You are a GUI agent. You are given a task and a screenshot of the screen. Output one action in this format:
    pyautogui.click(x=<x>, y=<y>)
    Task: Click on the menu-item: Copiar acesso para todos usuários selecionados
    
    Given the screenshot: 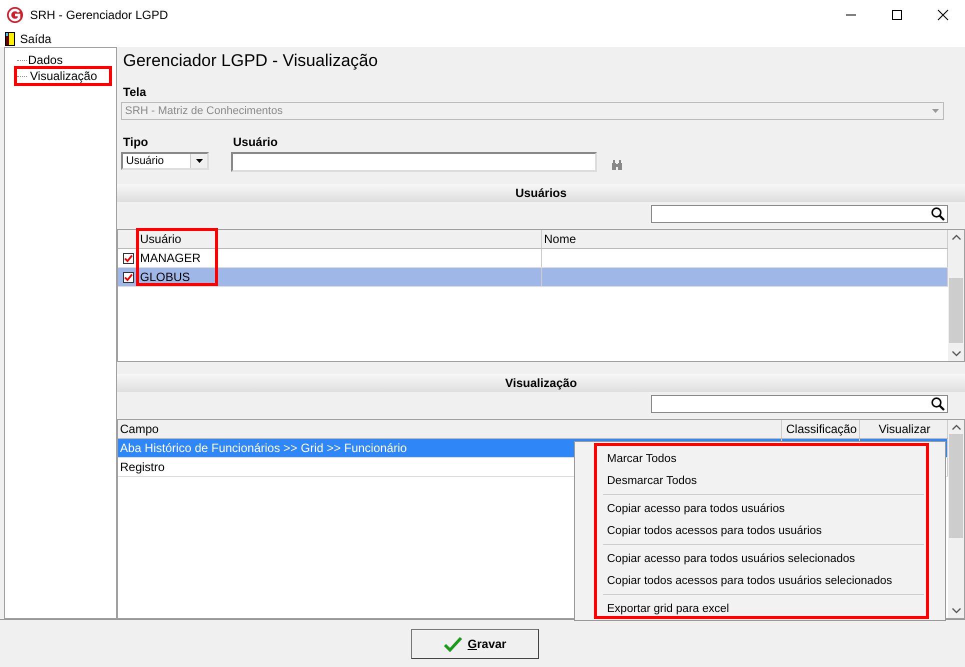 What is the action you would take?
    pyautogui.click(x=766, y=559)
    